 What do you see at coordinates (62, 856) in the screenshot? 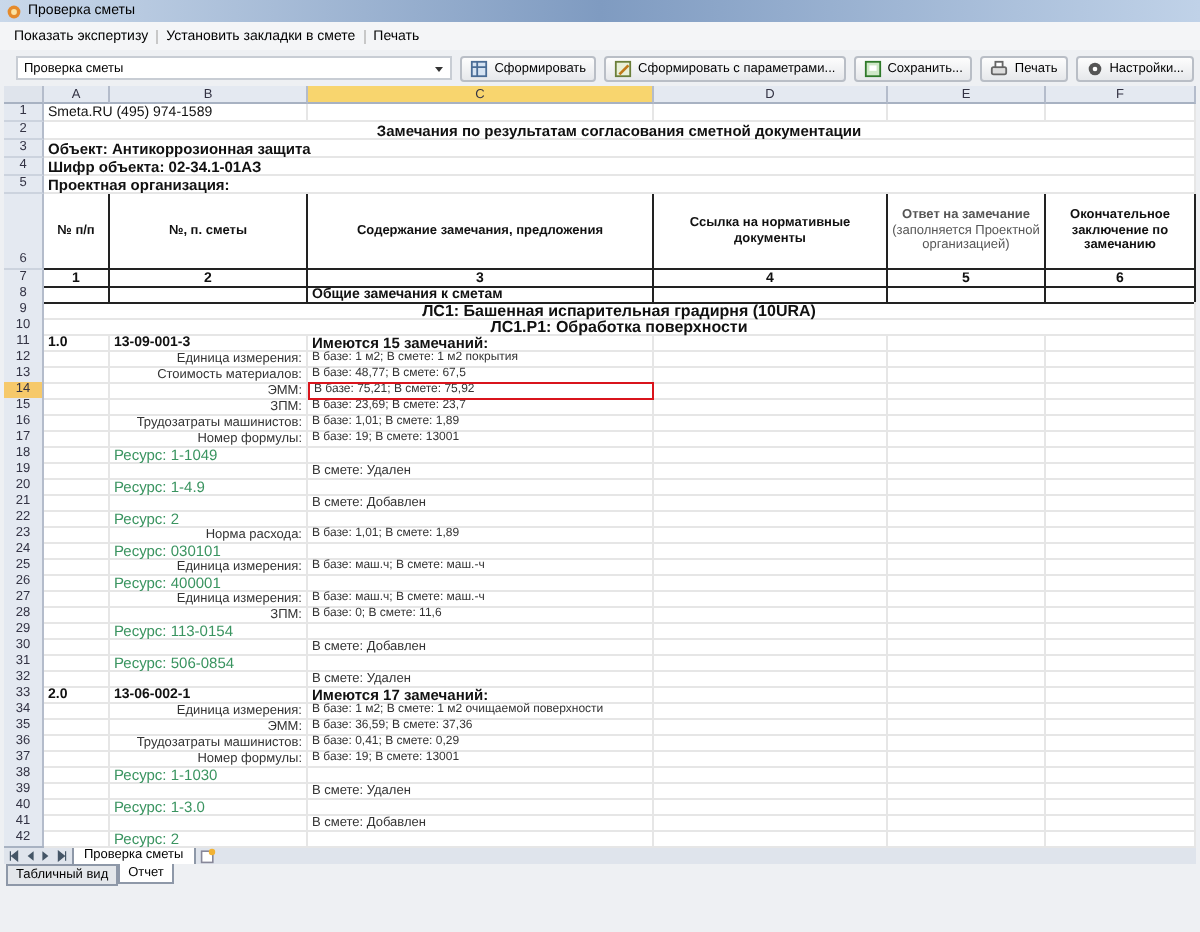
I see `last-sheet-icon` at bounding box center [62, 856].